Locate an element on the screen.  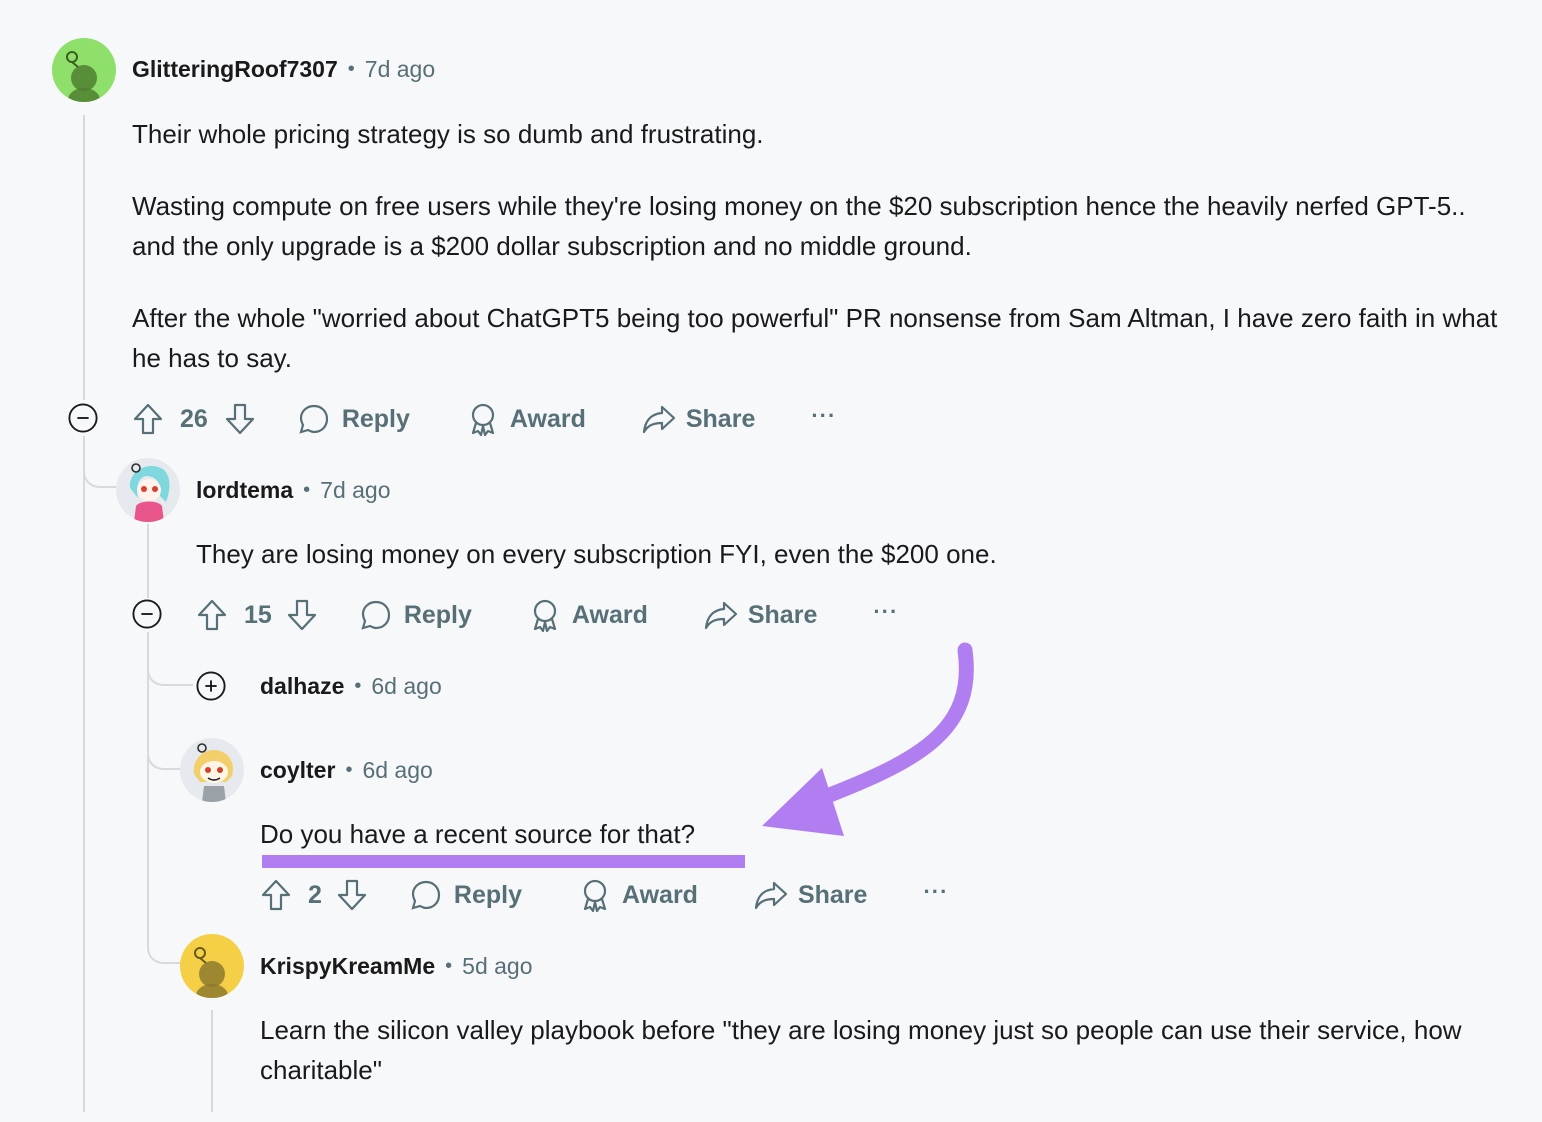
thread-connector-dalhaze is located at coordinates (170, 659).